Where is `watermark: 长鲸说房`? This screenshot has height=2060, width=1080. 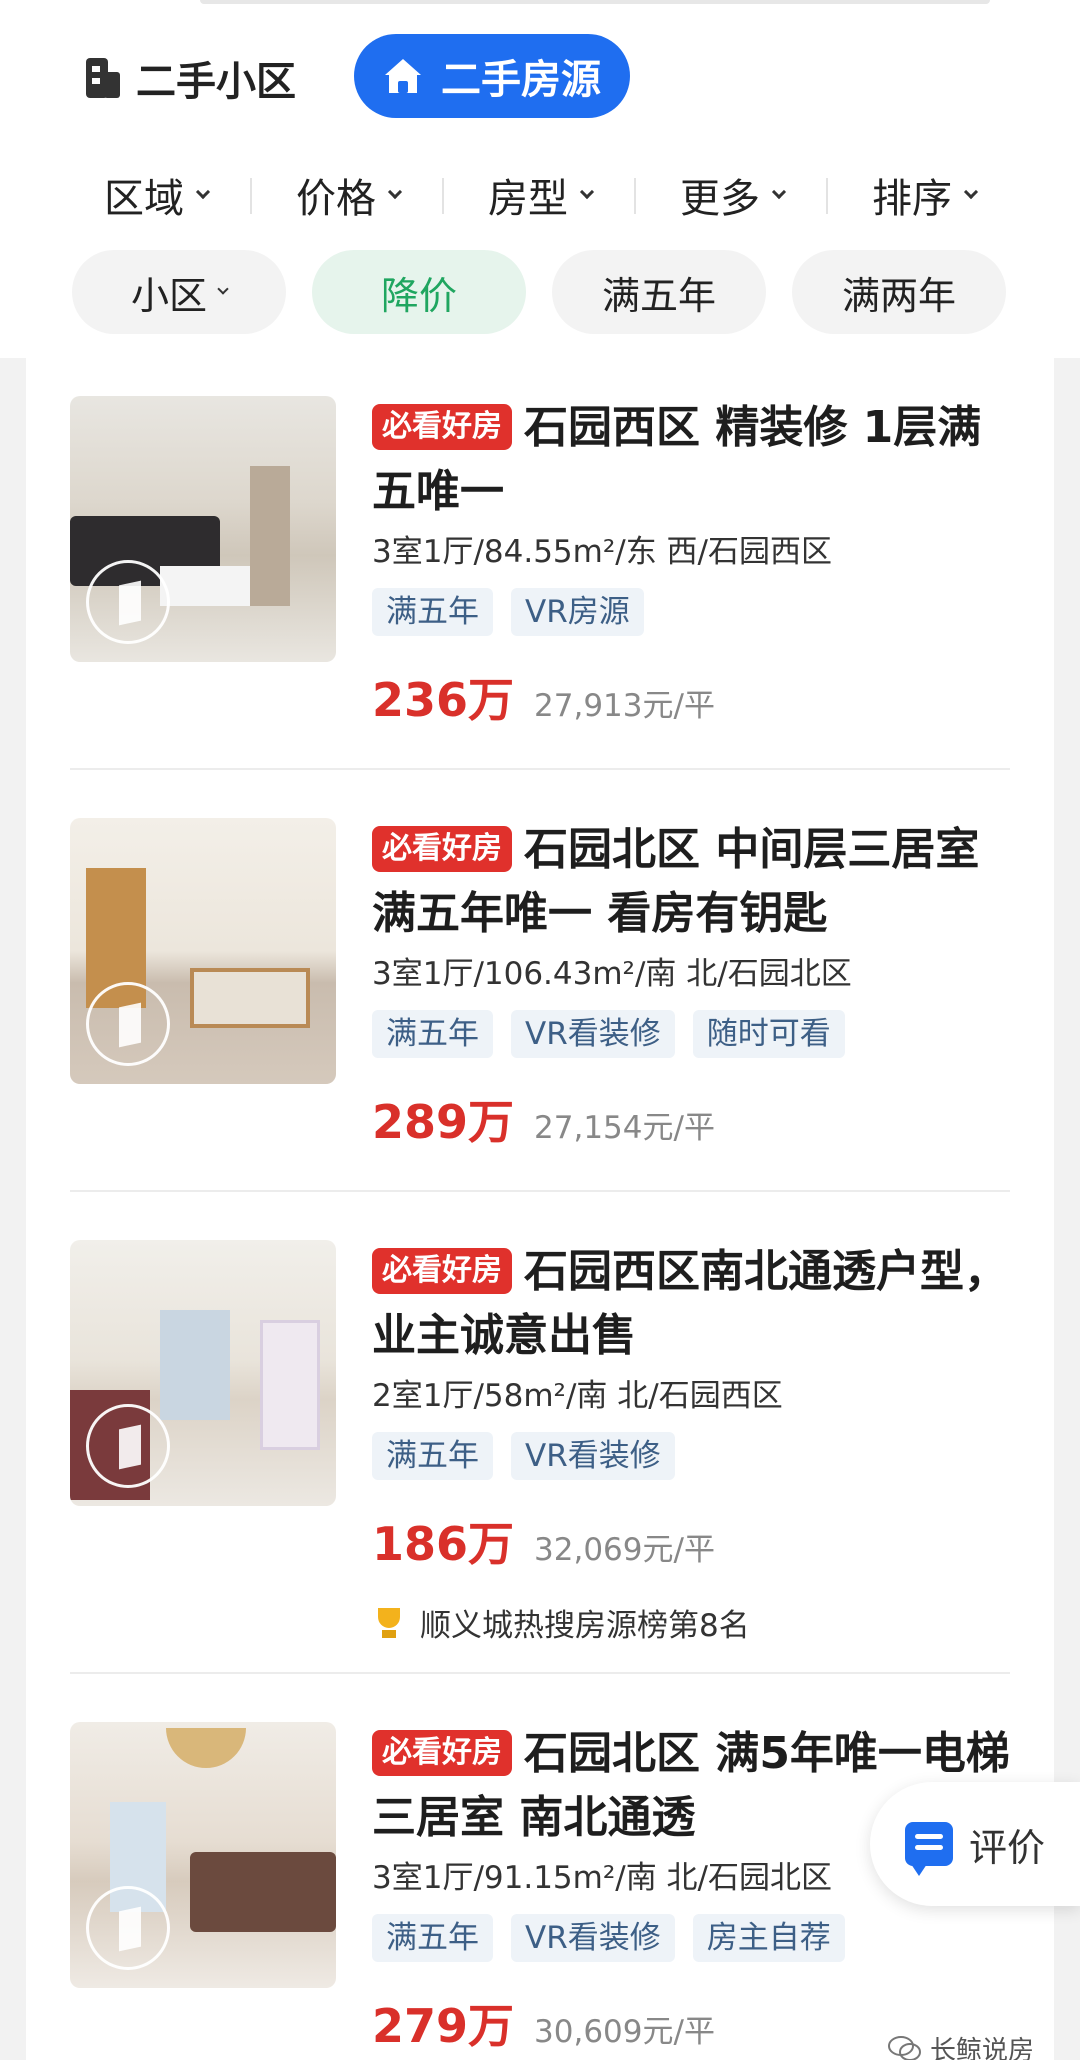 watermark: 长鲸说房 is located at coordinates (961, 2045).